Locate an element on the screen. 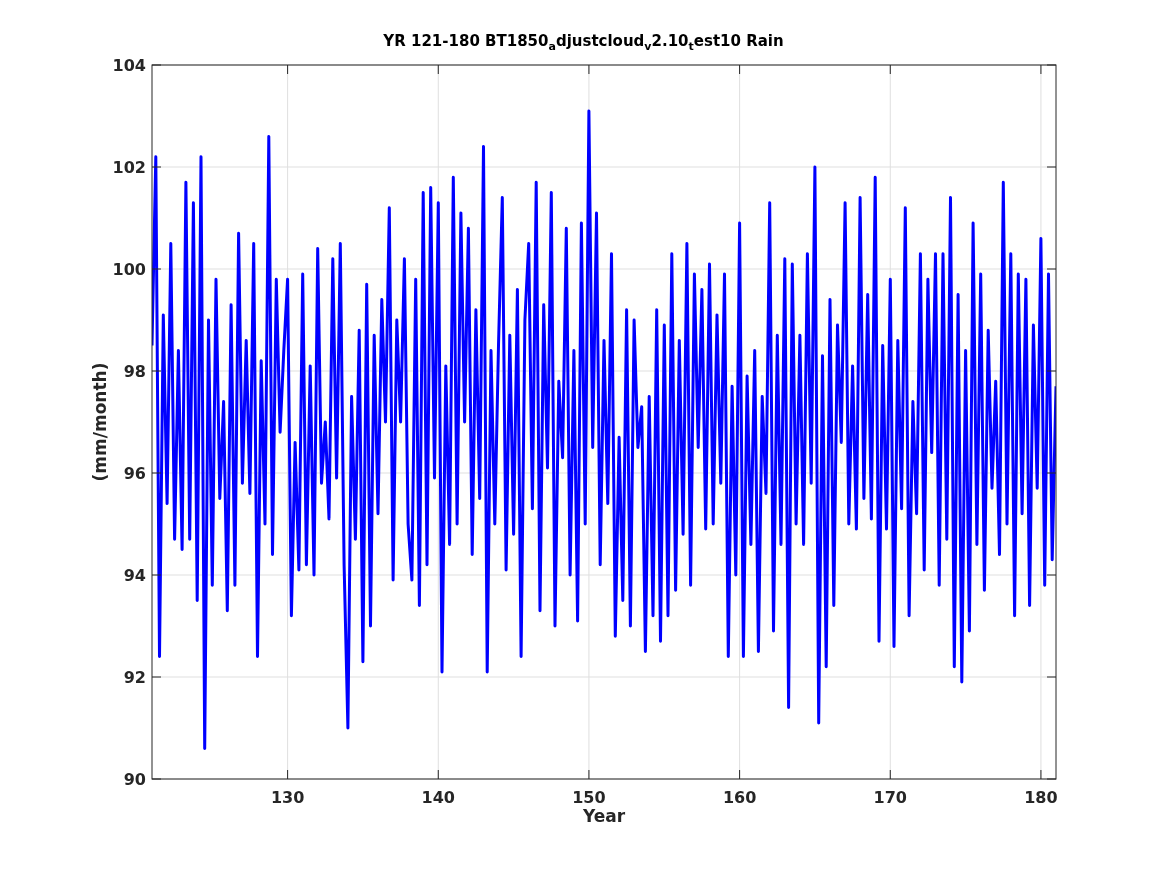 This screenshot has width=1167, height=875. x-tick-label: 130 is located at coordinates (287, 797).